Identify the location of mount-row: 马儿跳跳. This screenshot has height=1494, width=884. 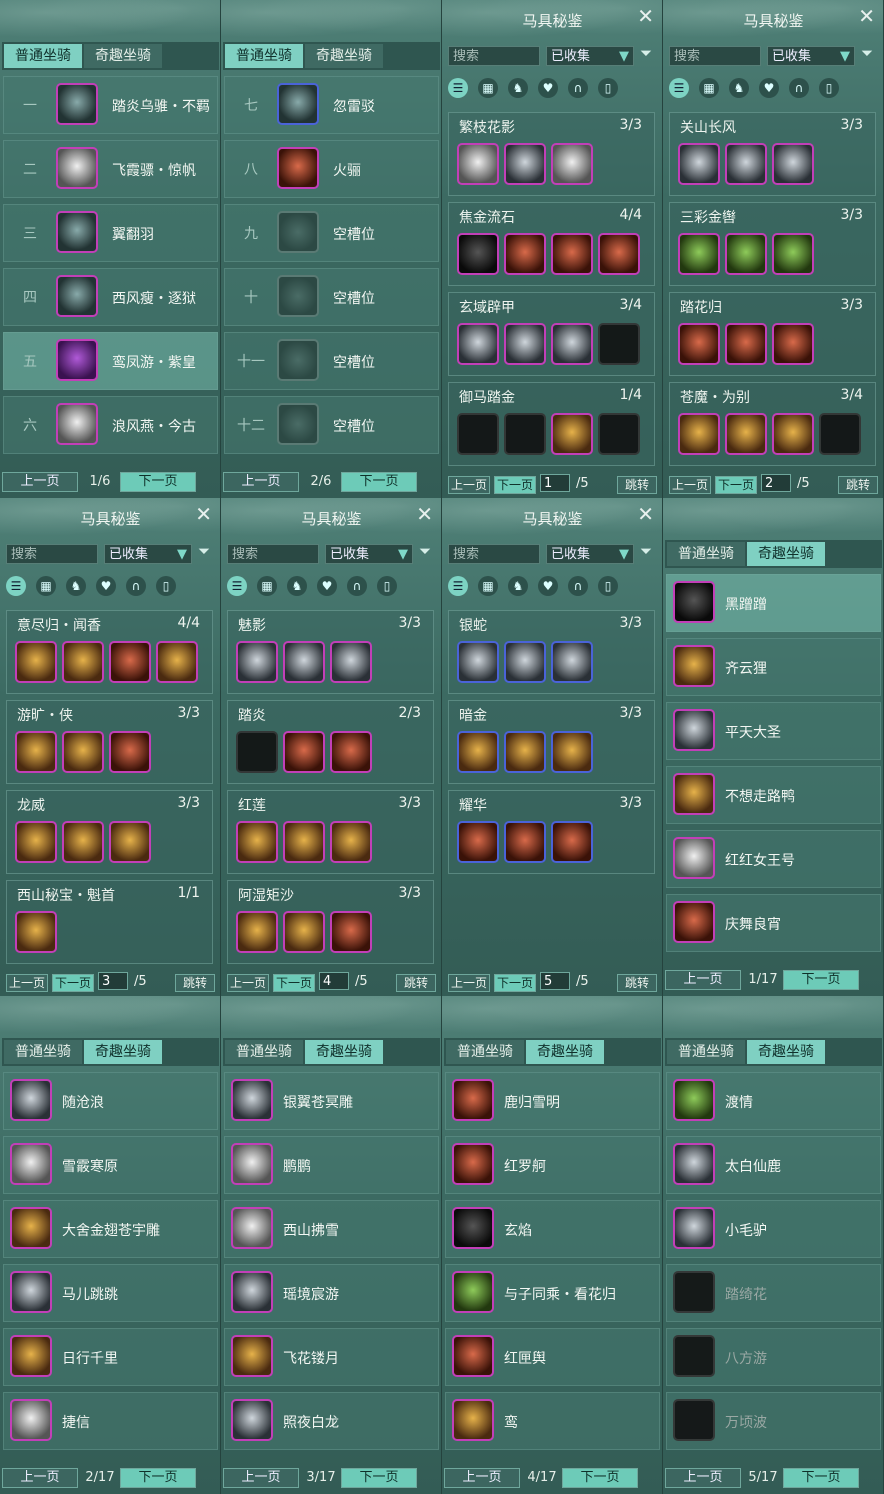
(110, 1293).